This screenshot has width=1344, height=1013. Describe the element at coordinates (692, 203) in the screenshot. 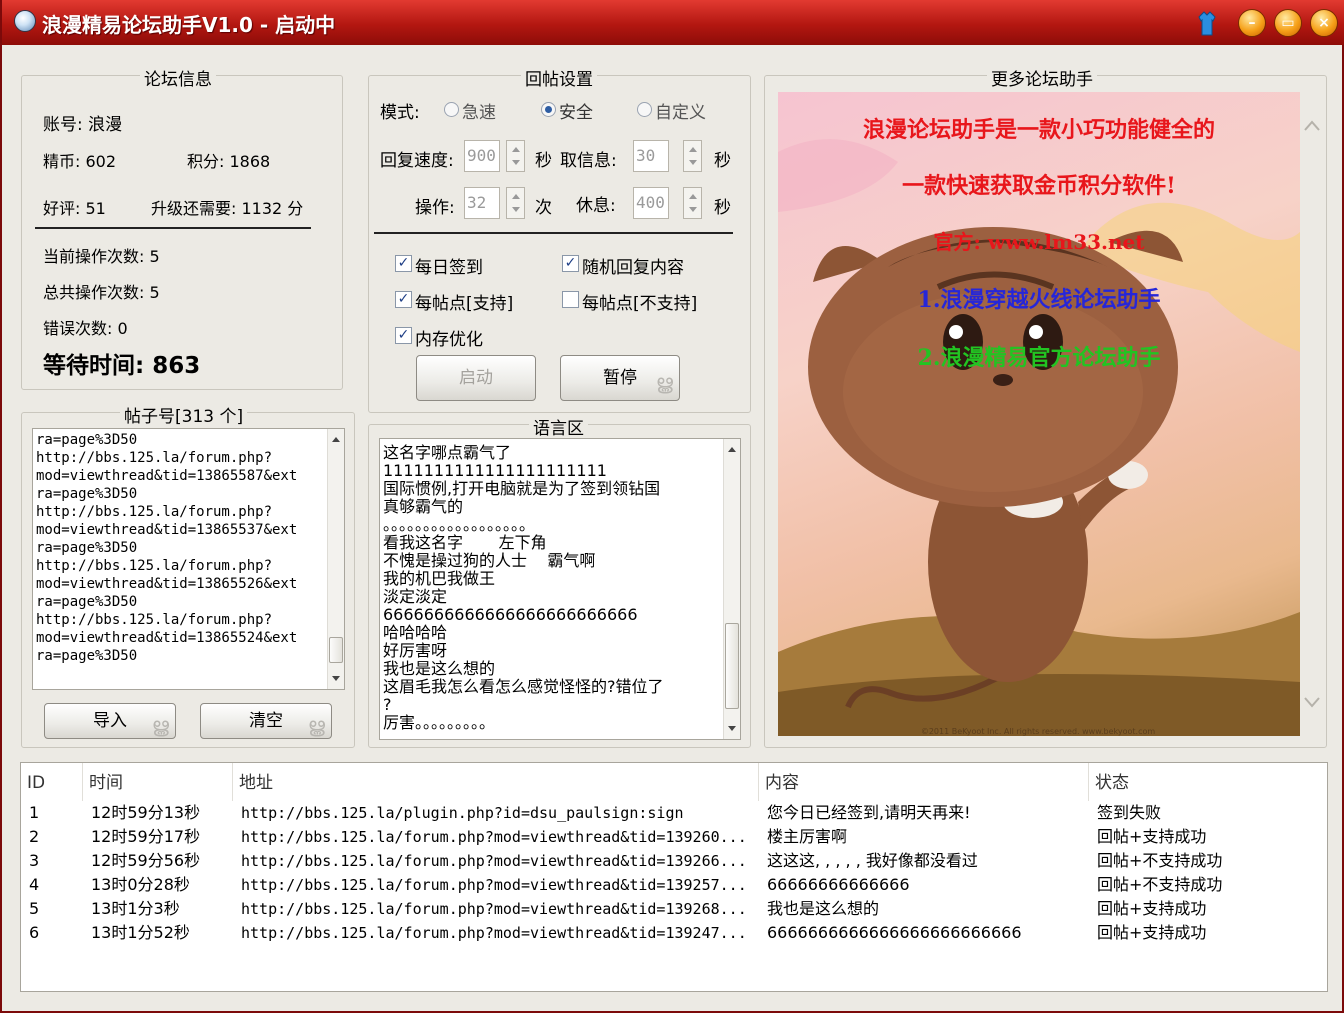

I see `rest-stepper` at that location.